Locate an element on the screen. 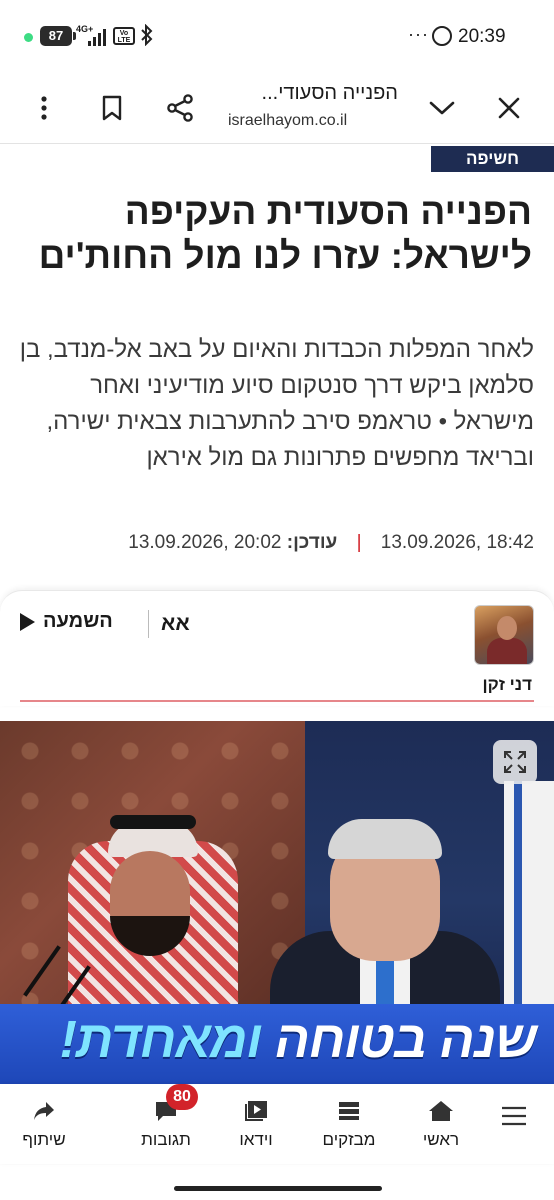 This screenshot has height=1200, width=554. news-flash-icon is located at coordinates (349, 1111).